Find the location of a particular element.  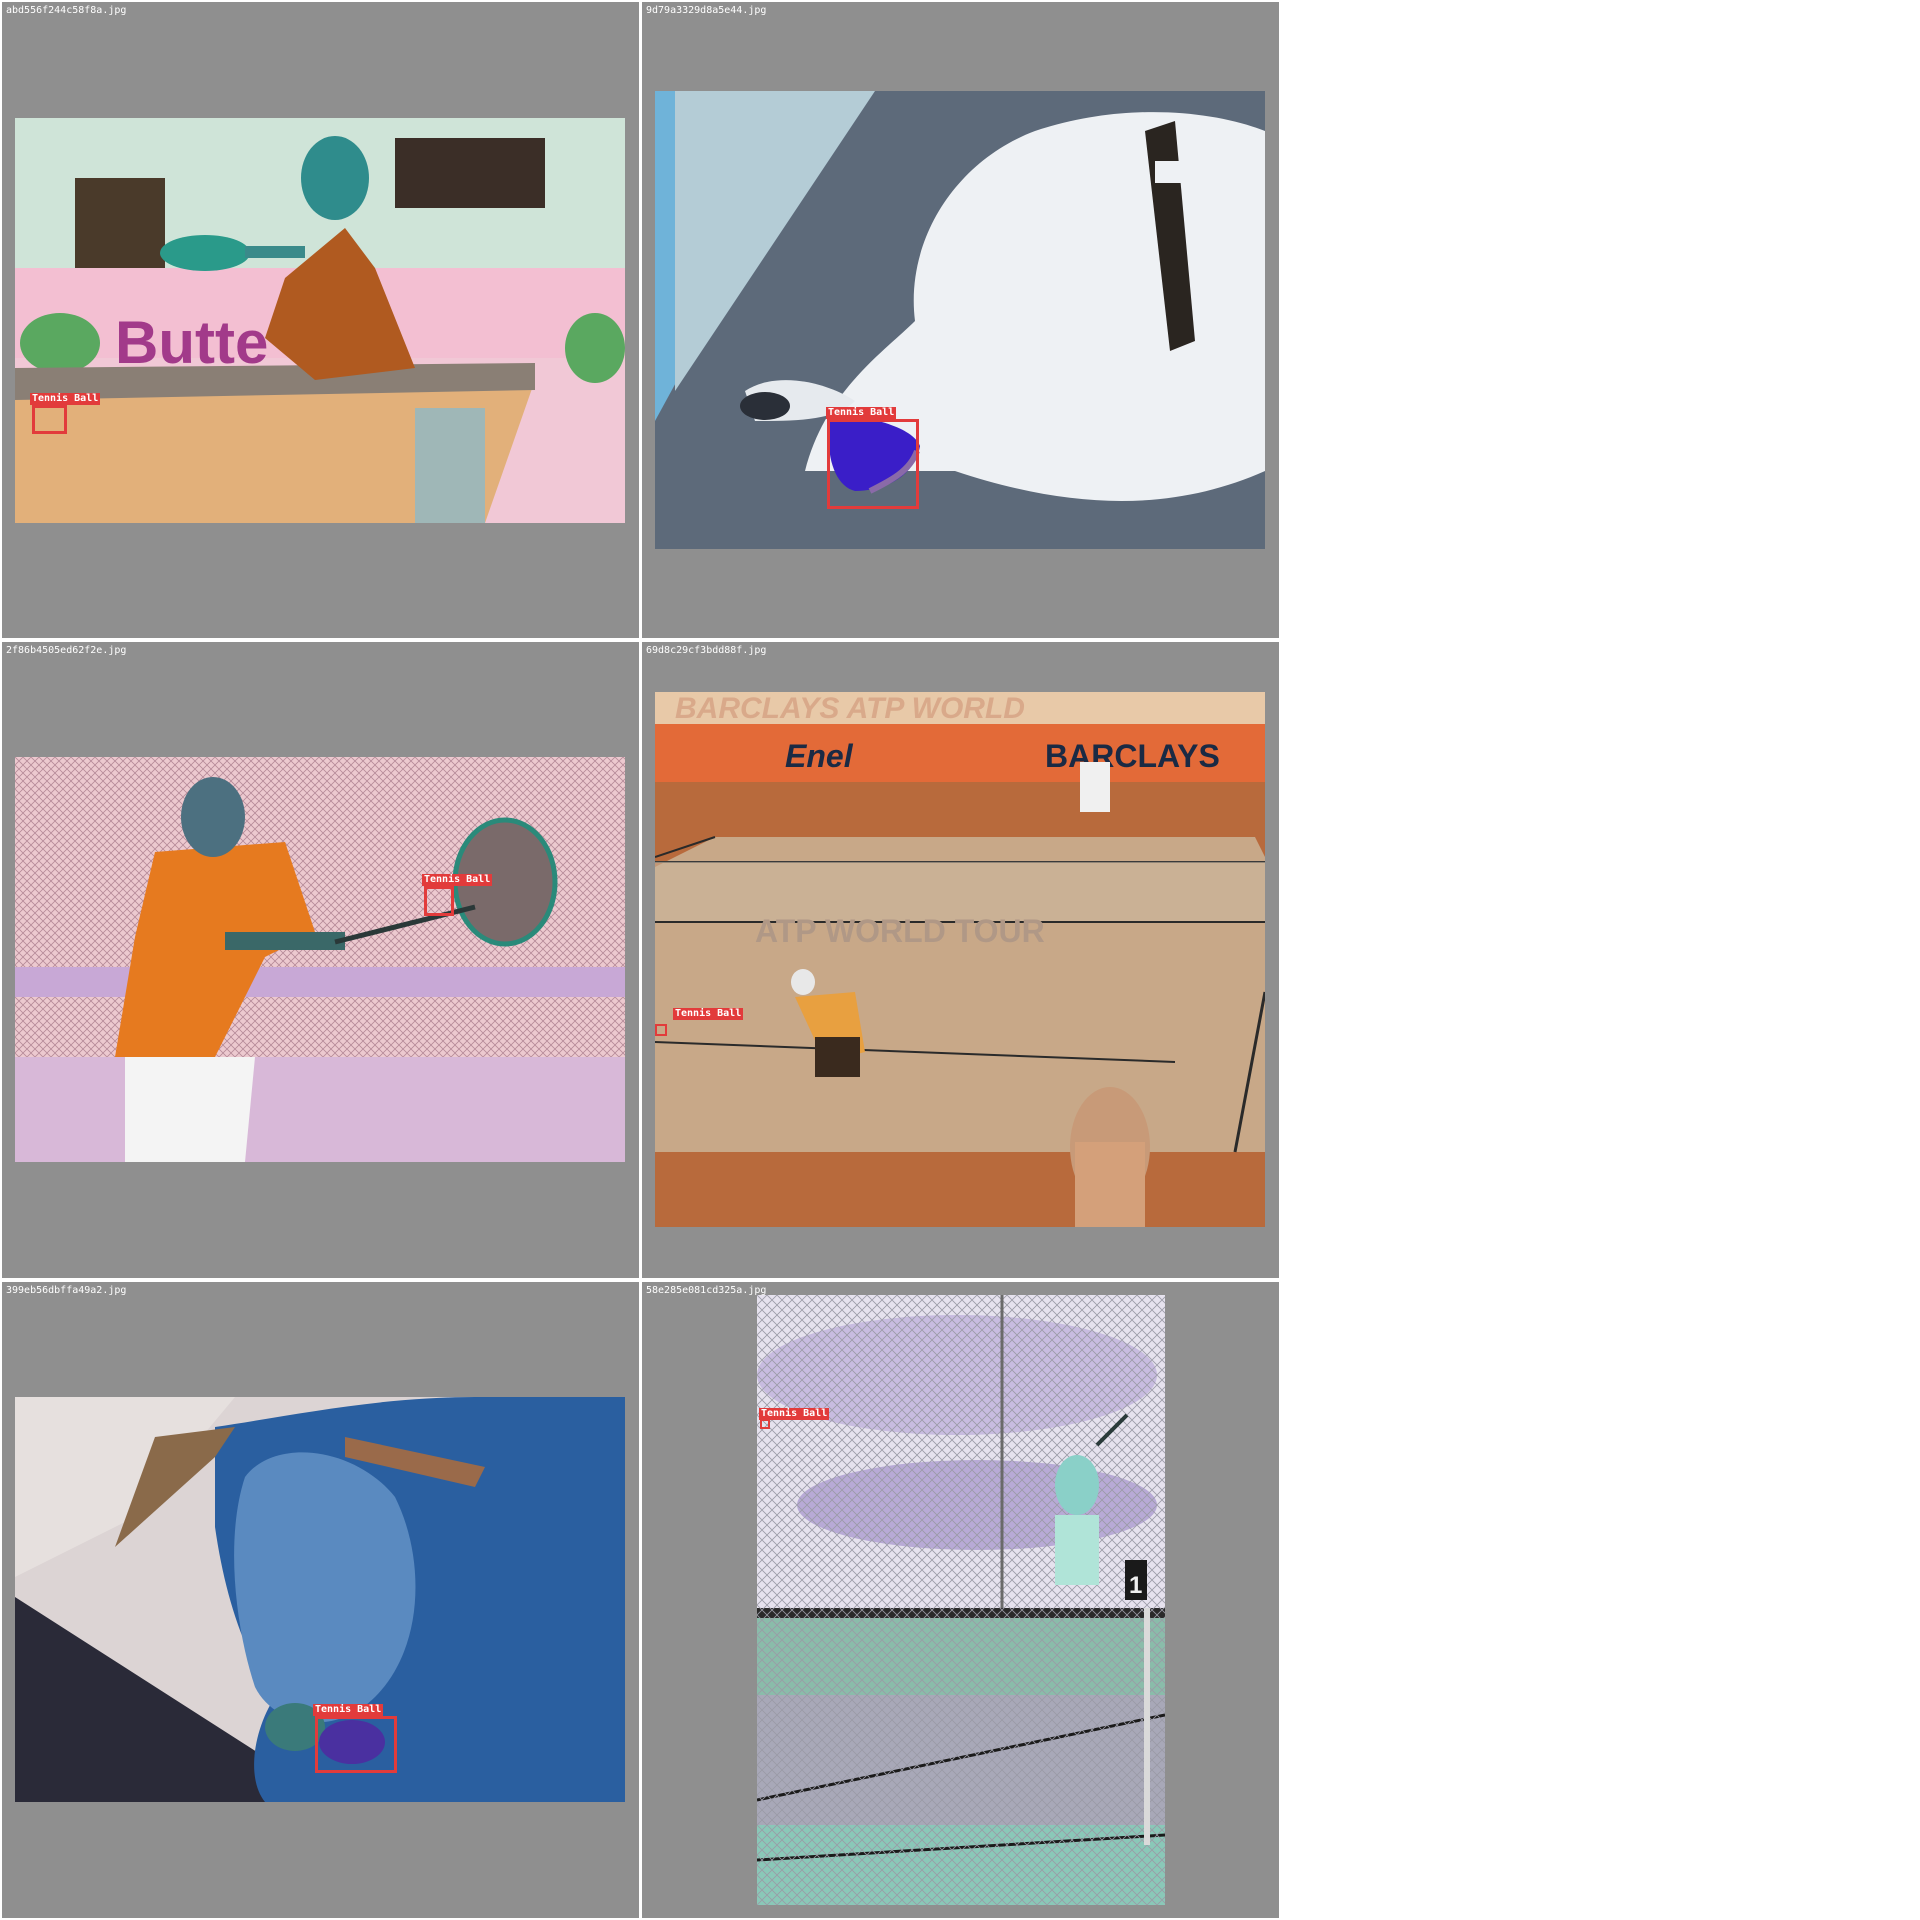

svg-text: 1 is located at coordinates (1135, 1585).